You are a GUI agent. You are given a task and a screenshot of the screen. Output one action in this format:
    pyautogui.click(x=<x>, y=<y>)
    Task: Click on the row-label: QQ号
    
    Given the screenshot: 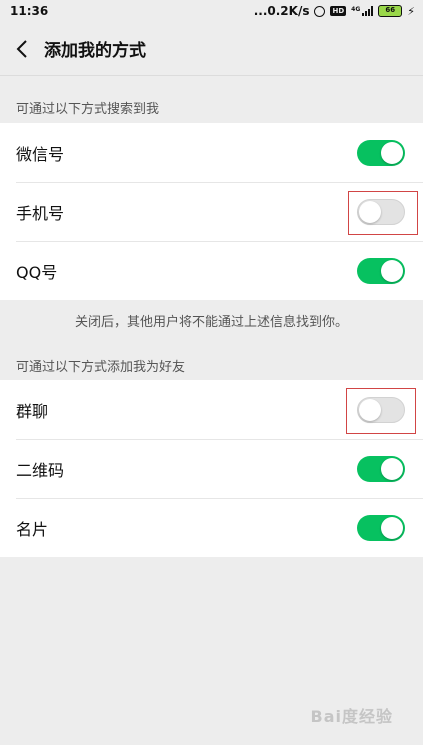 What is the action you would take?
    pyautogui.click(x=37, y=272)
    